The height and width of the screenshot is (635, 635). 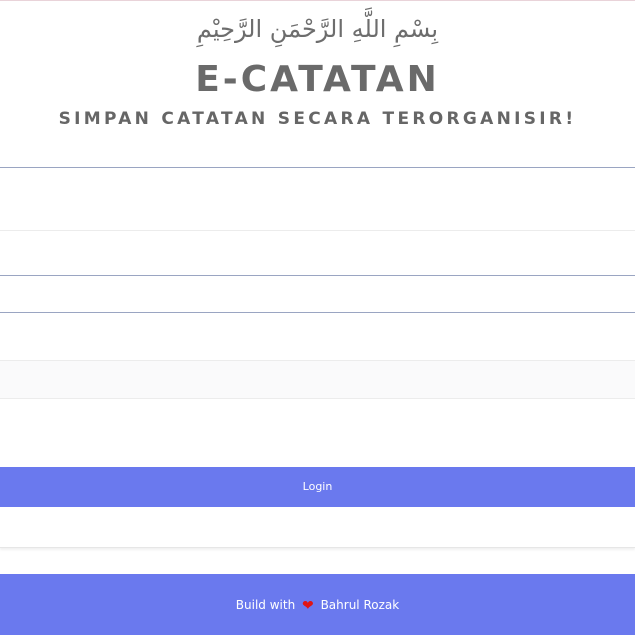 I want to click on field-divider, so click(x=317, y=398).